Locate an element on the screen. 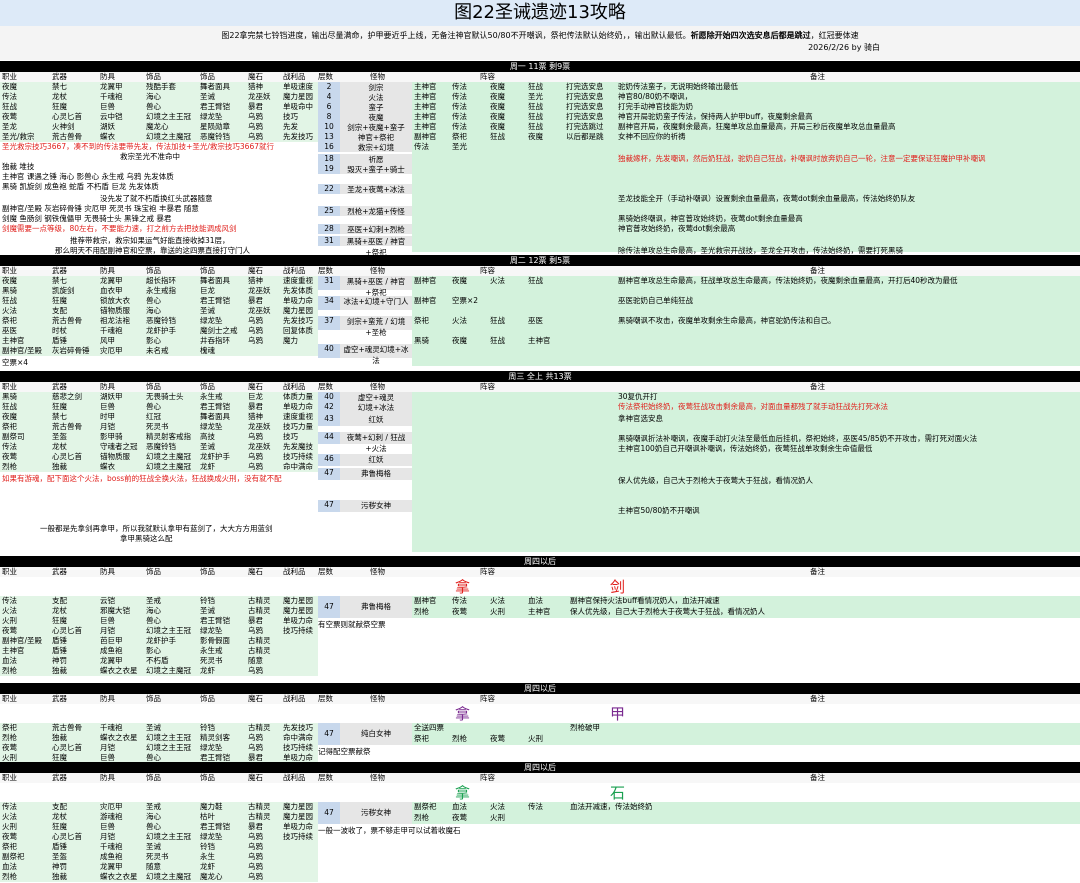 This screenshot has height=883, width=1080. remark-text: 驼奶传法蛮子，无说明始终输出最低 is located at coordinates (678, 86).